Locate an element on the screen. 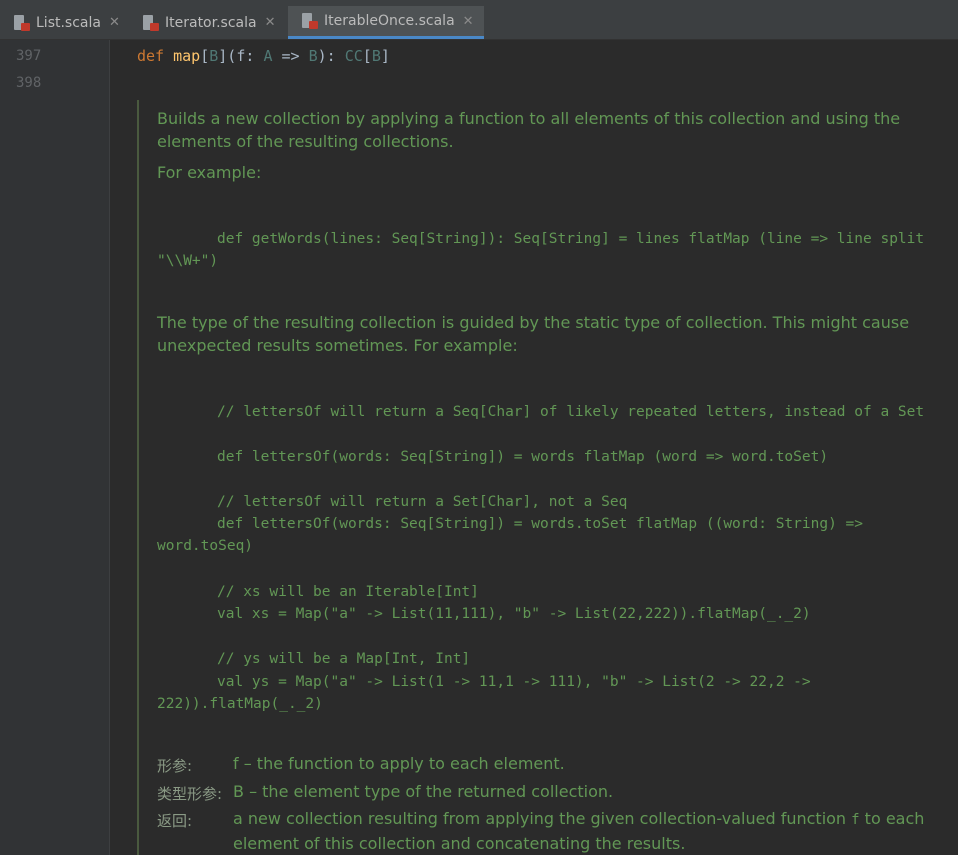 The width and height of the screenshot is (958, 855). return-colon: ): is located at coordinates (331, 56).